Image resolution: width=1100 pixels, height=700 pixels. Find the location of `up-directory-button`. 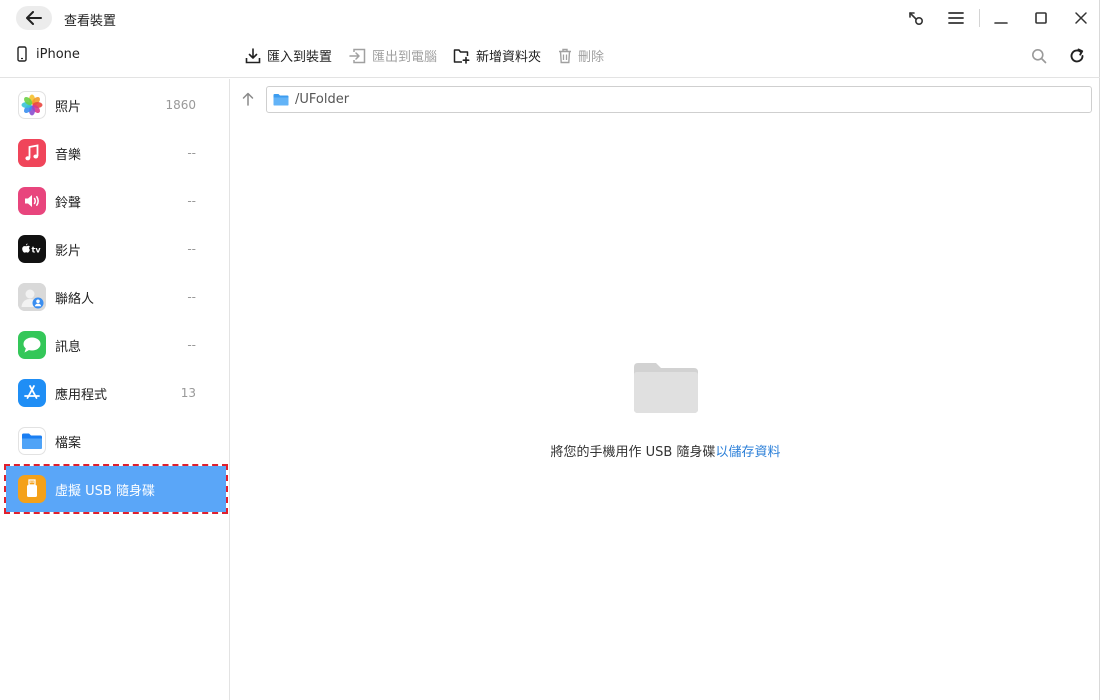

up-directory-button is located at coordinates (248, 99).